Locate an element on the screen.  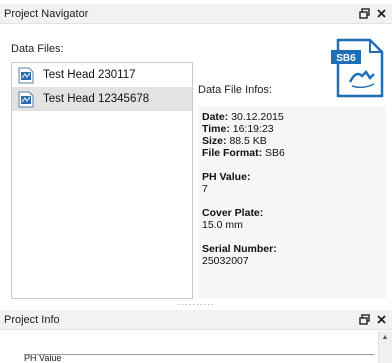
project-navigator-header: Project Navigator is located at coordinates (196, 14).